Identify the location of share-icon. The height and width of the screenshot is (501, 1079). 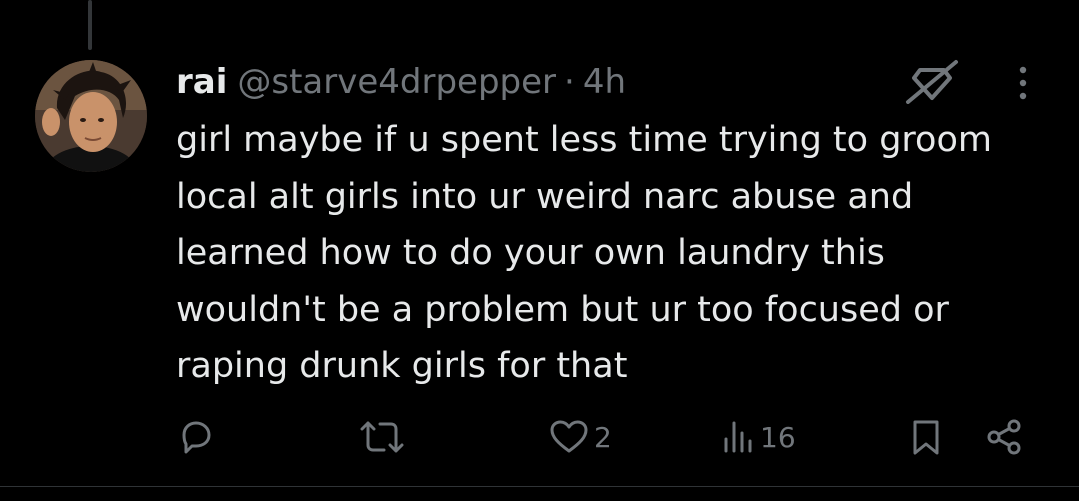
(1004, 437).